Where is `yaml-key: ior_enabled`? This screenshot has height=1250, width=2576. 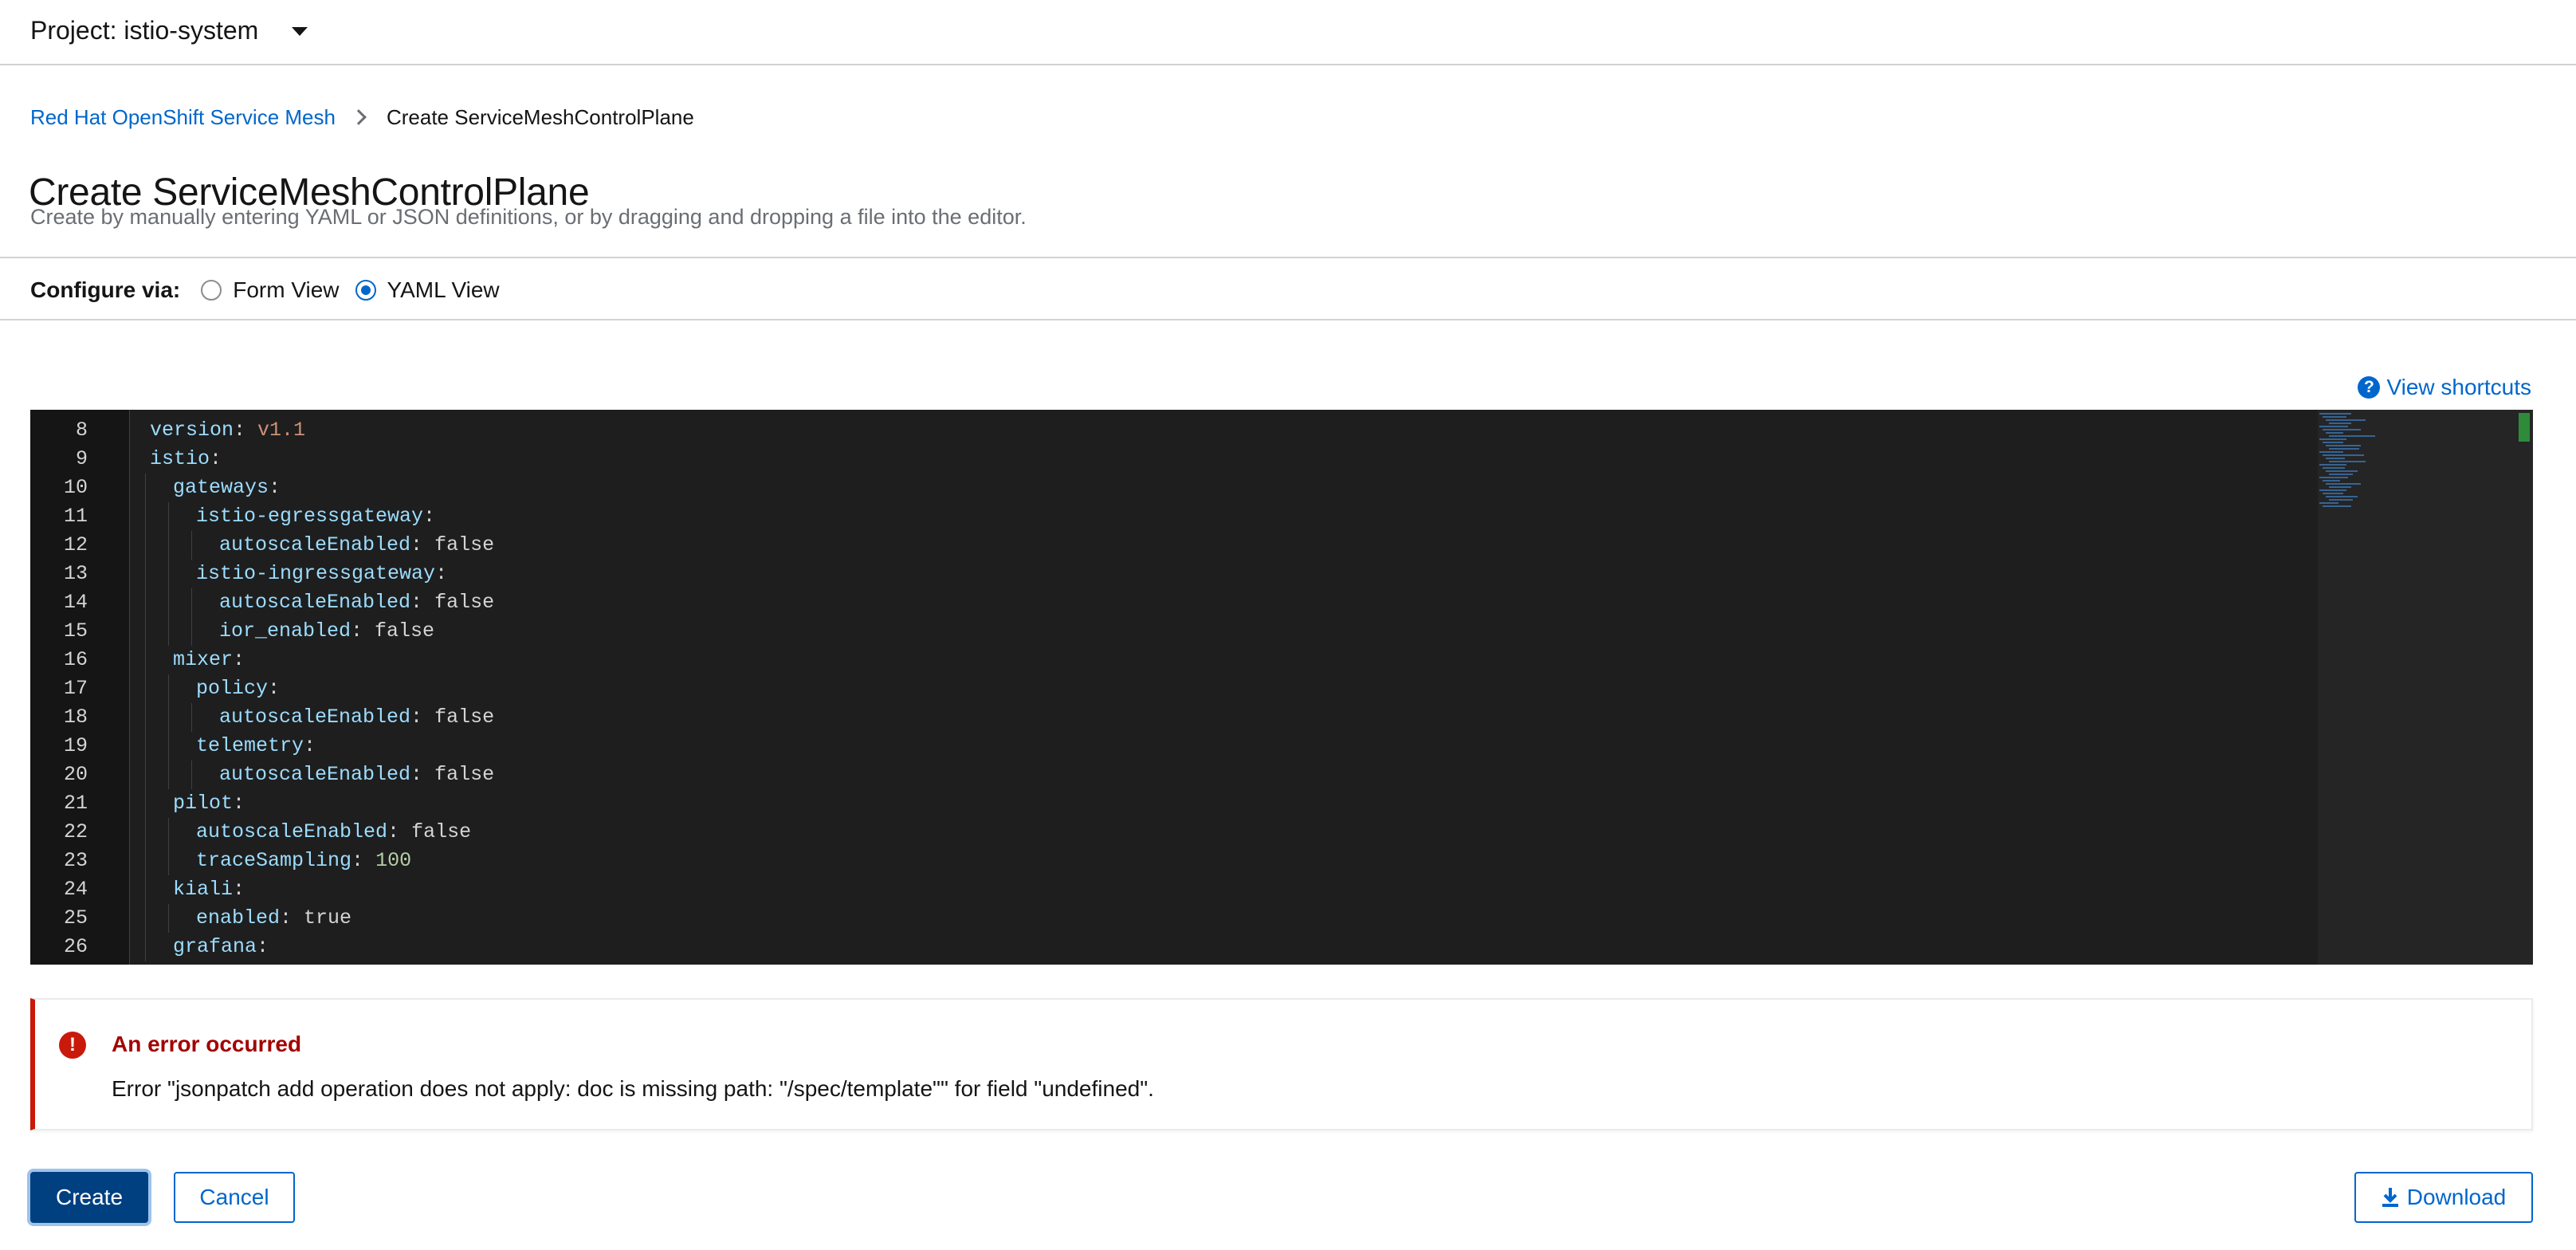 yaml-key: ior_enabled is located at coordinates (285, 631).